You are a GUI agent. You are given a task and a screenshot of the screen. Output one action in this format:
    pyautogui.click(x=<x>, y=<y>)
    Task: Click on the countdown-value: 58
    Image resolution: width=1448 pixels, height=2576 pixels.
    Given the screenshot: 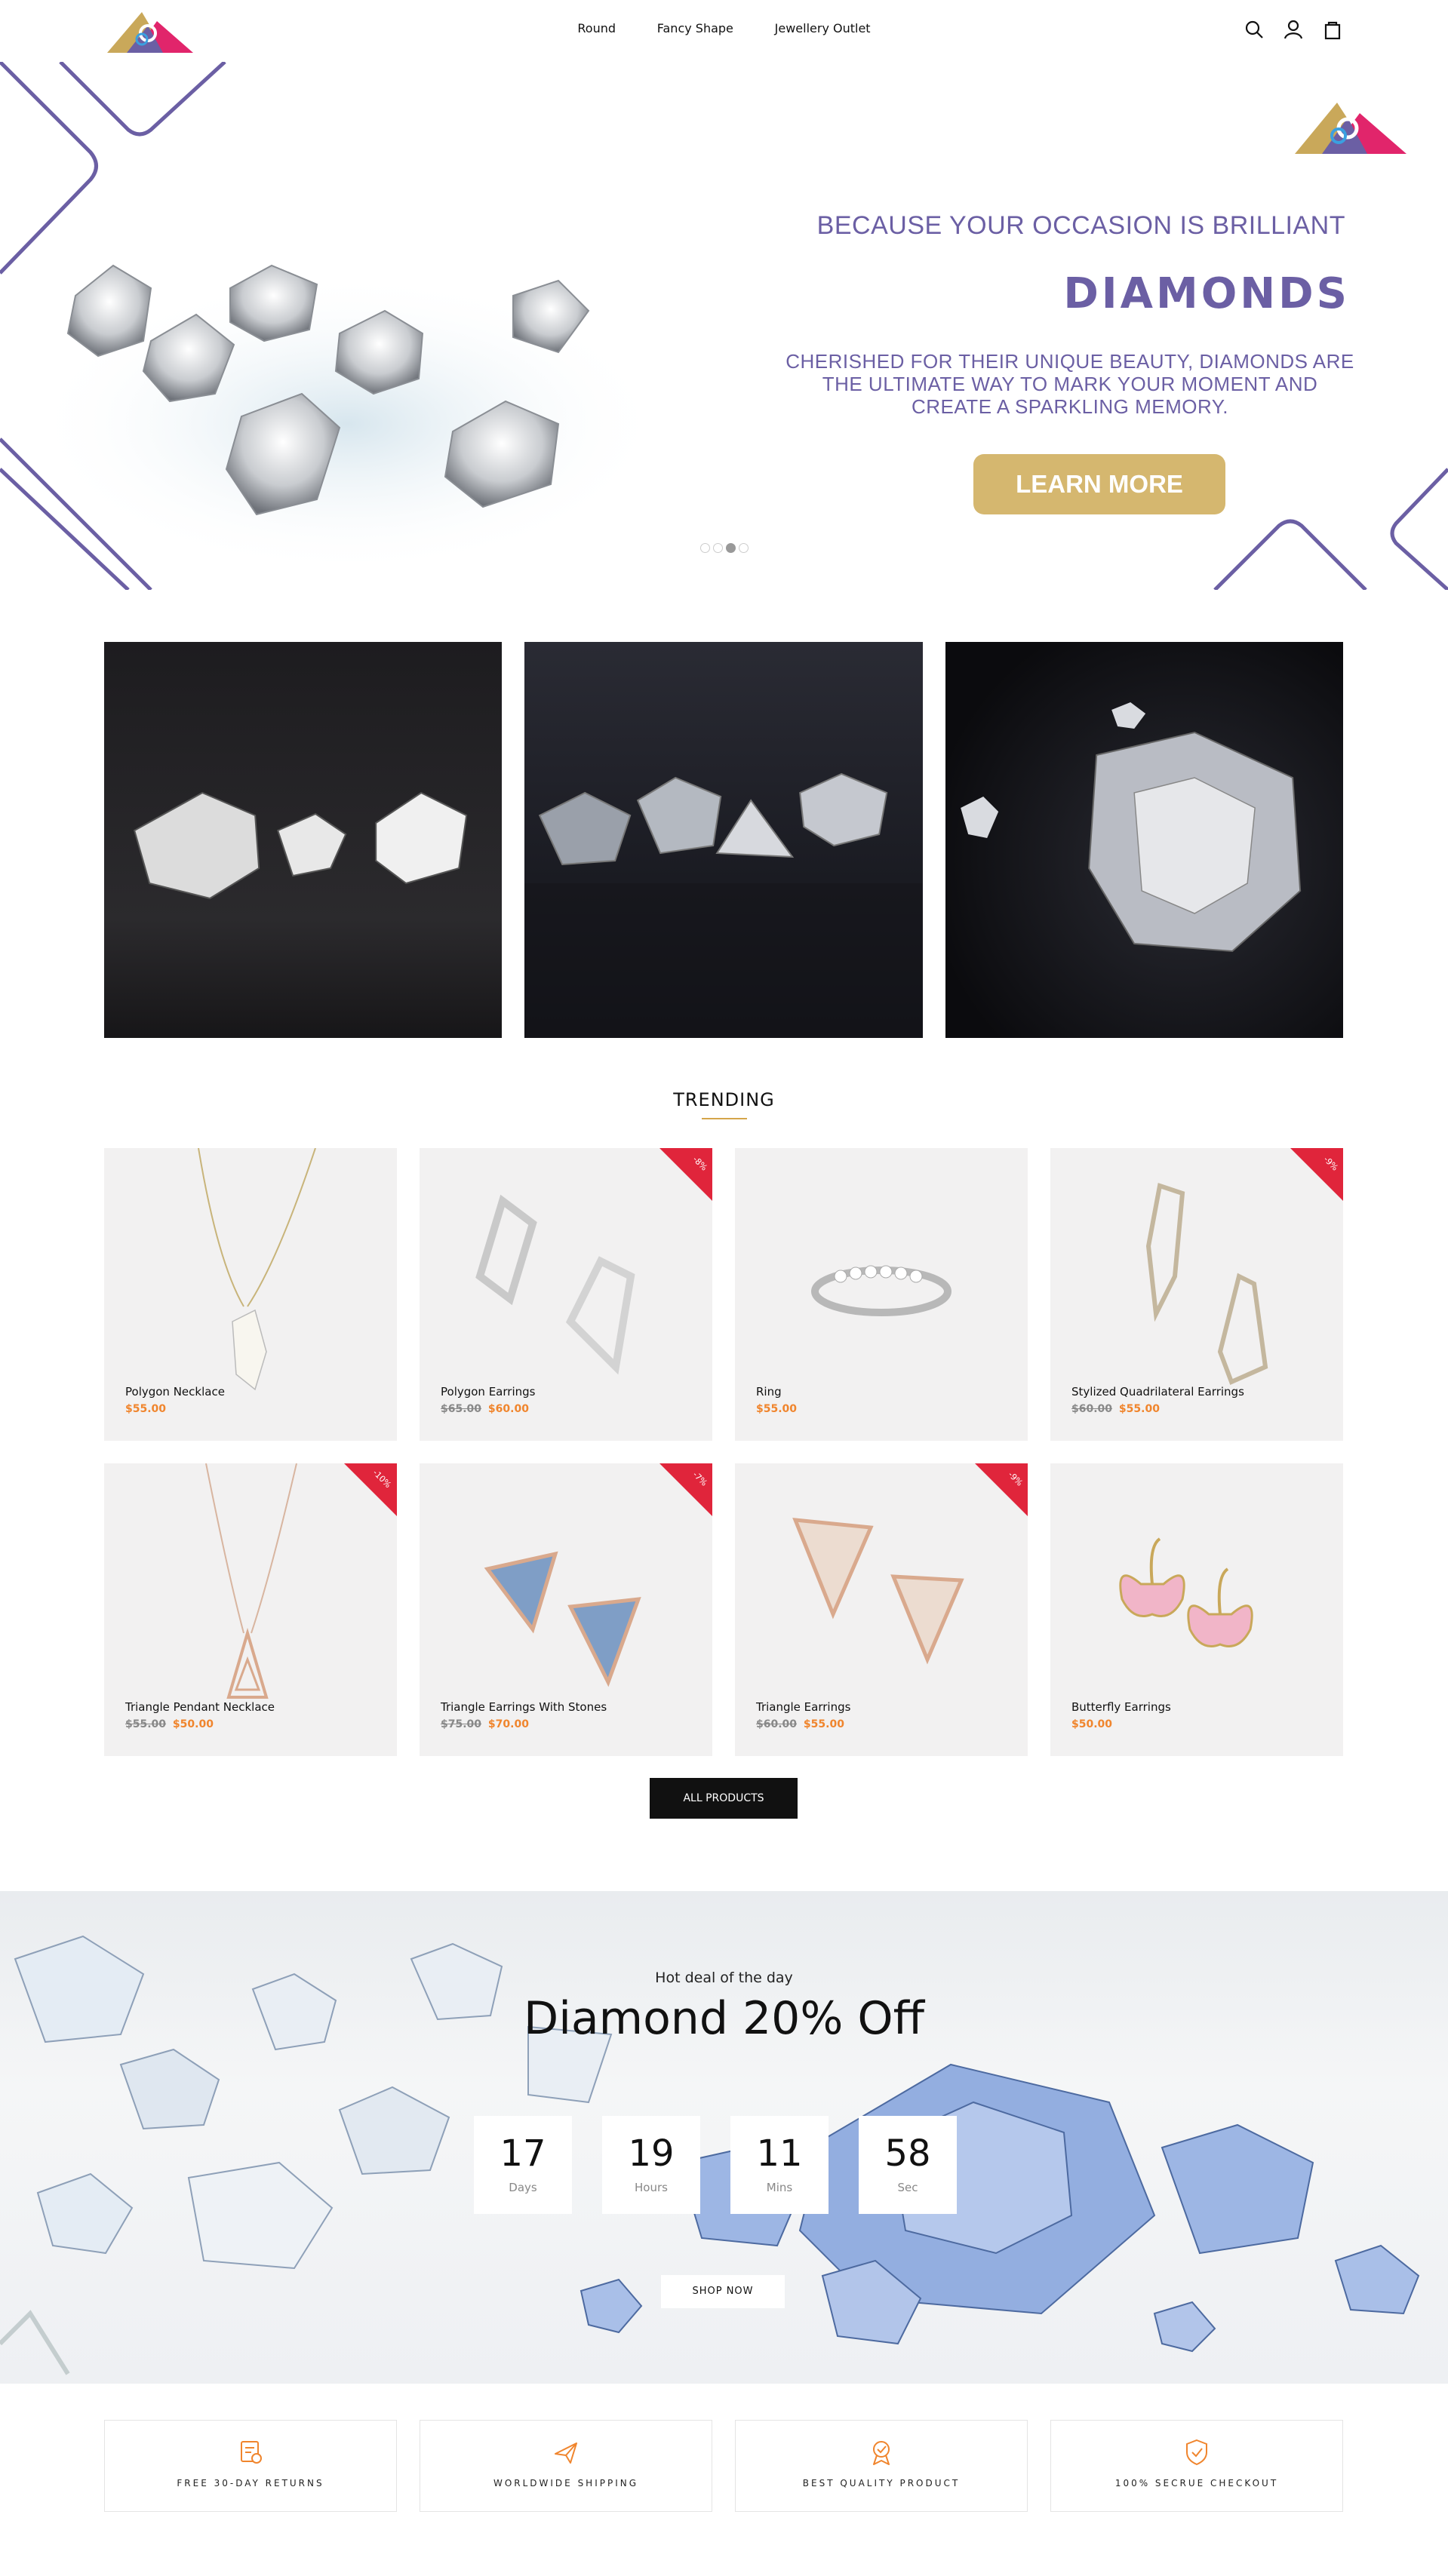 What is the action you would take?
    pyautogui.click(x=908, y=2153)
    